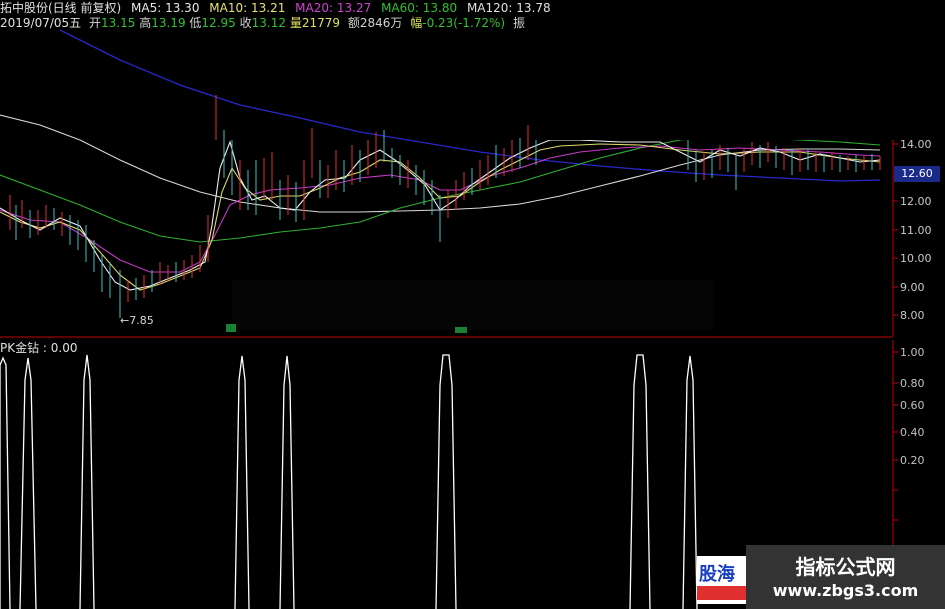 The height and width of the screenshot is (609, 945). Describe the element at coordinates (717, 574) in the screenshot. I see `watermark-left-text: 股海` at that location.